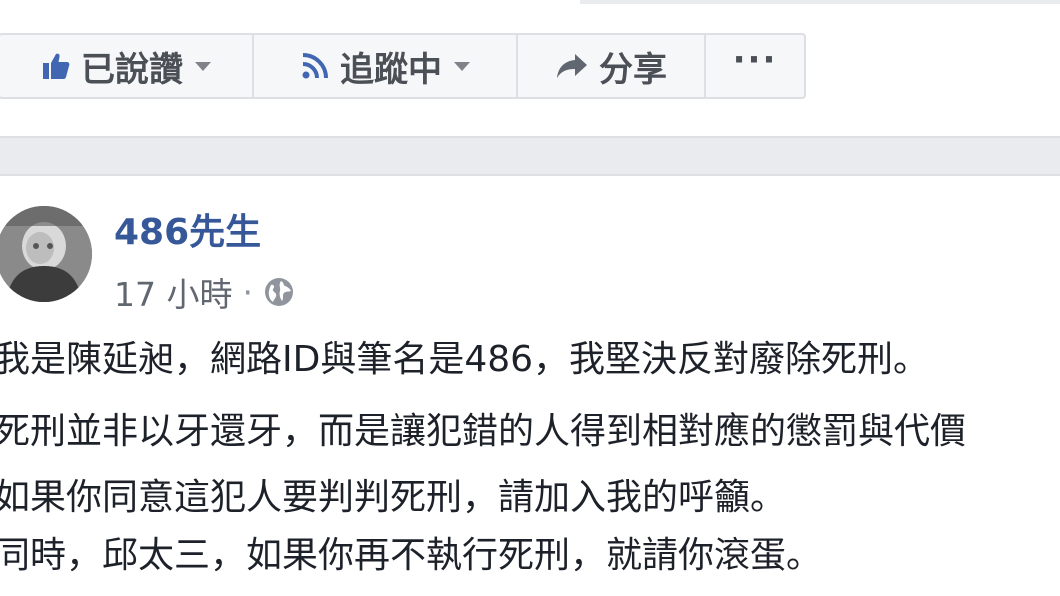 Image resolution: width=1060 pixels, height=596 pixels. Describe the element at coordinates (465, 359) in the screenshot. I see `post-line: 我是陳延昶，網路ID與筆名是486，我堅決反對廢除死刑。` at that location.